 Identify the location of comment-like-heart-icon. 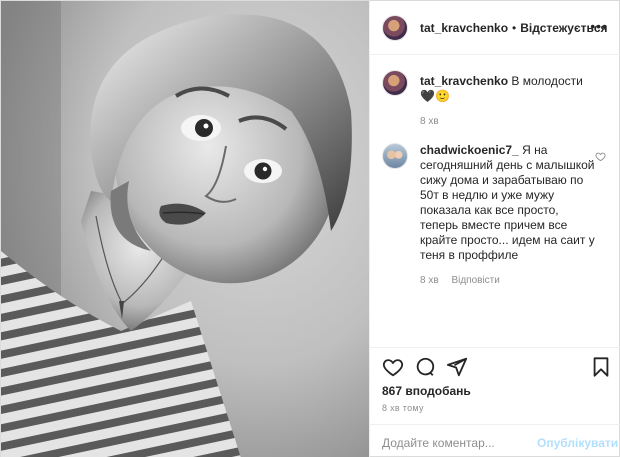
(600, 156).